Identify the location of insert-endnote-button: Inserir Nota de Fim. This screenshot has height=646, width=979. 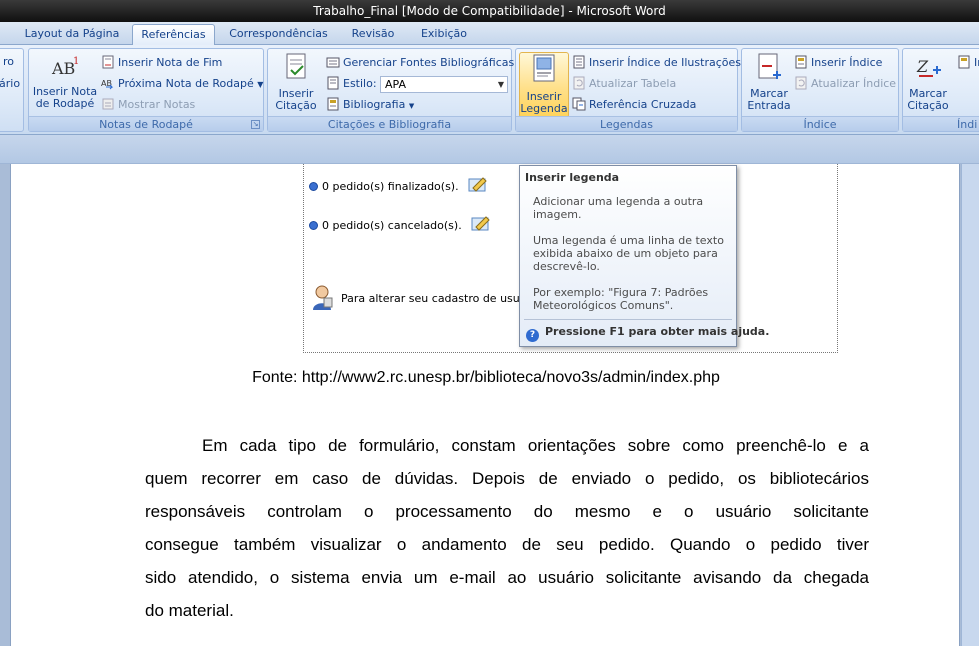
(161, 63).